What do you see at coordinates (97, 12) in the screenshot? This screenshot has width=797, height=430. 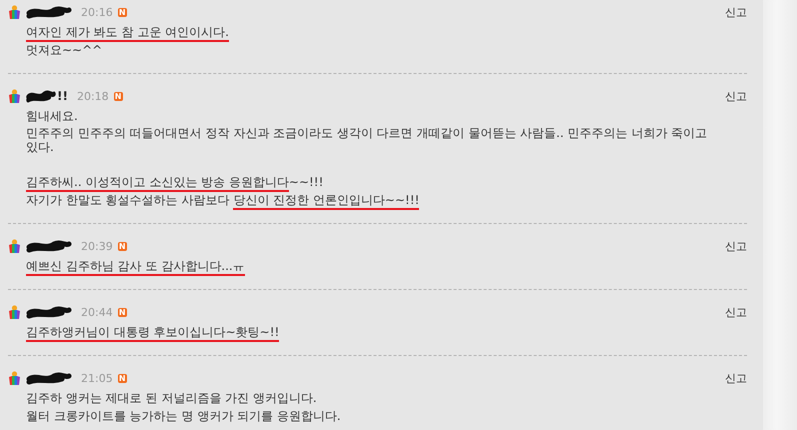 I see `comment-time: 20:16` at bounding box center [97, 12].